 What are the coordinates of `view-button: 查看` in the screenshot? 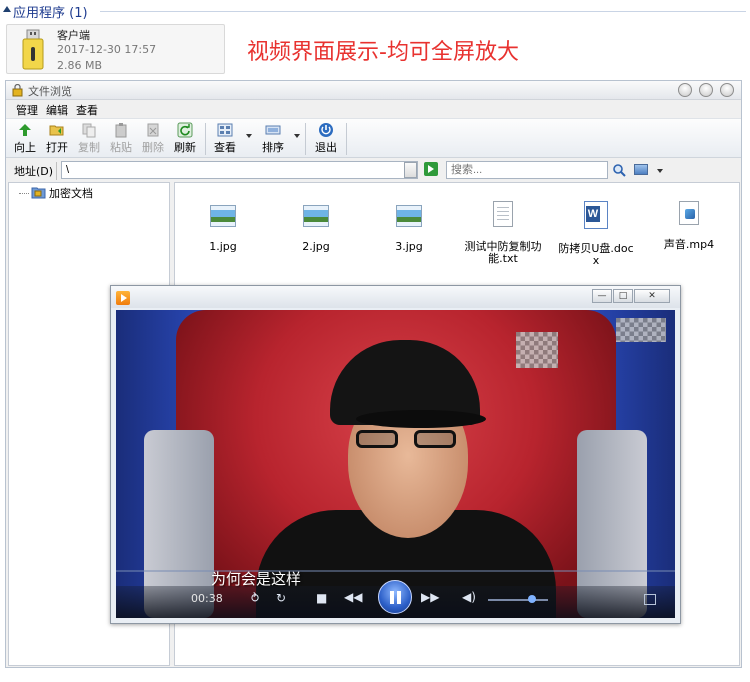 It's located at (225, 139).